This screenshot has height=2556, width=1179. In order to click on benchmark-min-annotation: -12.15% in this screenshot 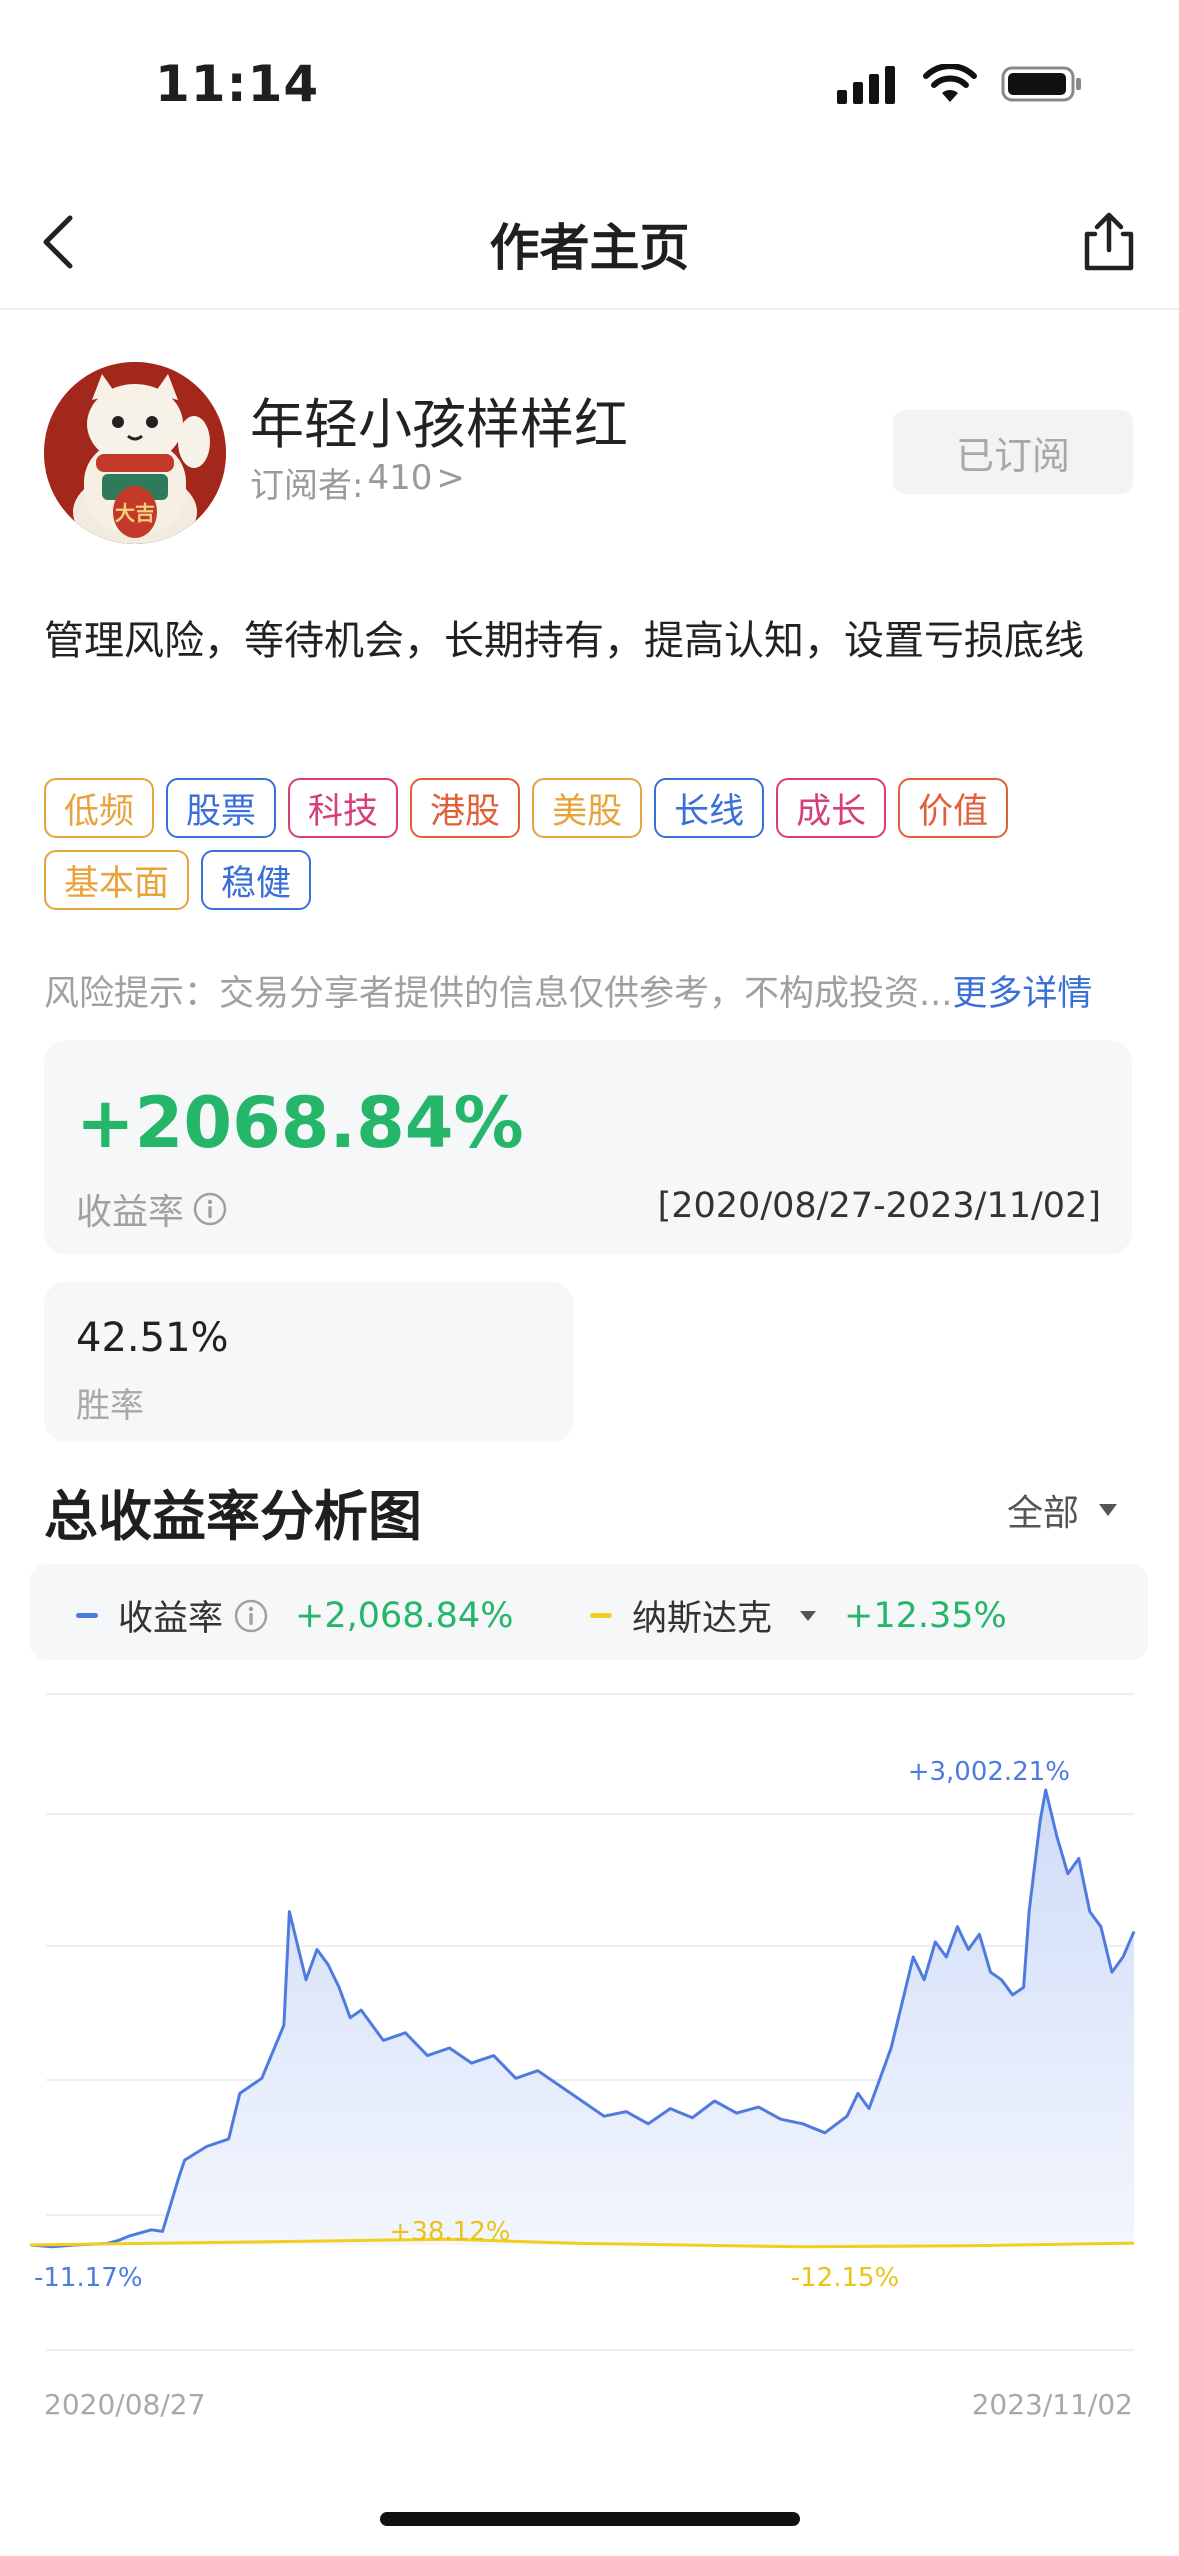, I will do `click(845, 2278)`.